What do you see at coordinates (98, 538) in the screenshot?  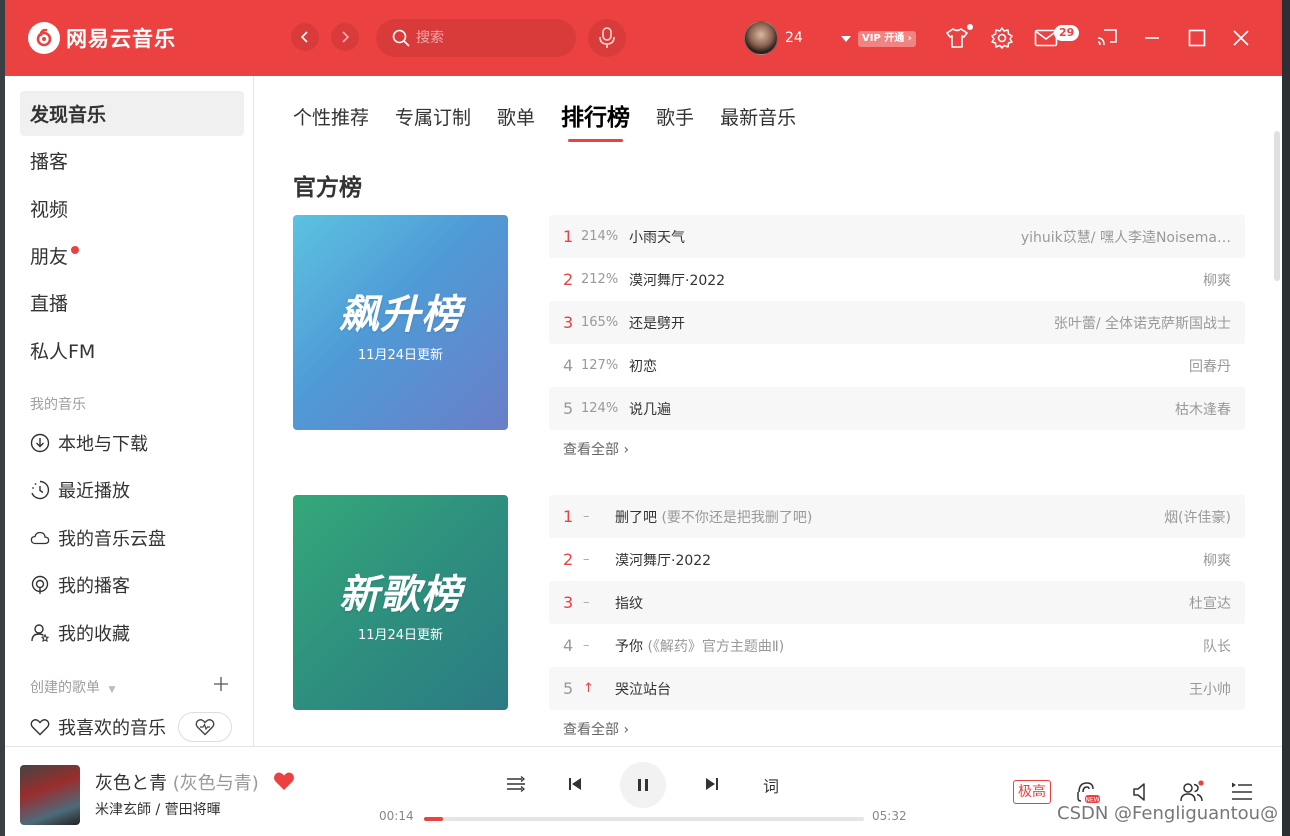 I see `sidebar-item-cloud: 我的音乐云盘` at bounding box center [98, 538].